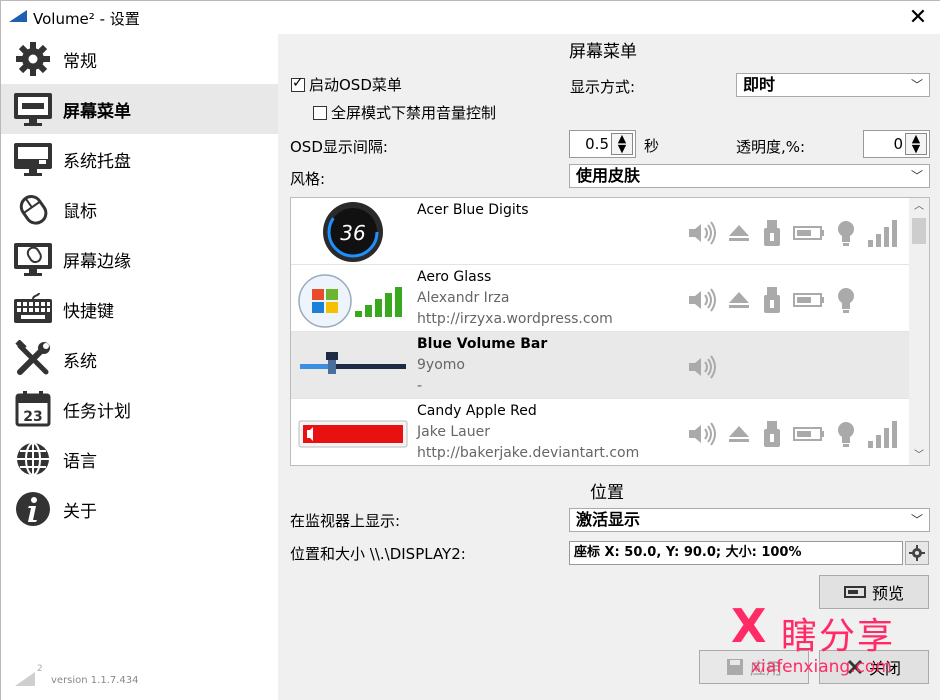 The width and height of the screenshot is (940, 700). Describe the element at coordinates (308, 179) in the screenshot. I see `style-label: 风格:` at that location.